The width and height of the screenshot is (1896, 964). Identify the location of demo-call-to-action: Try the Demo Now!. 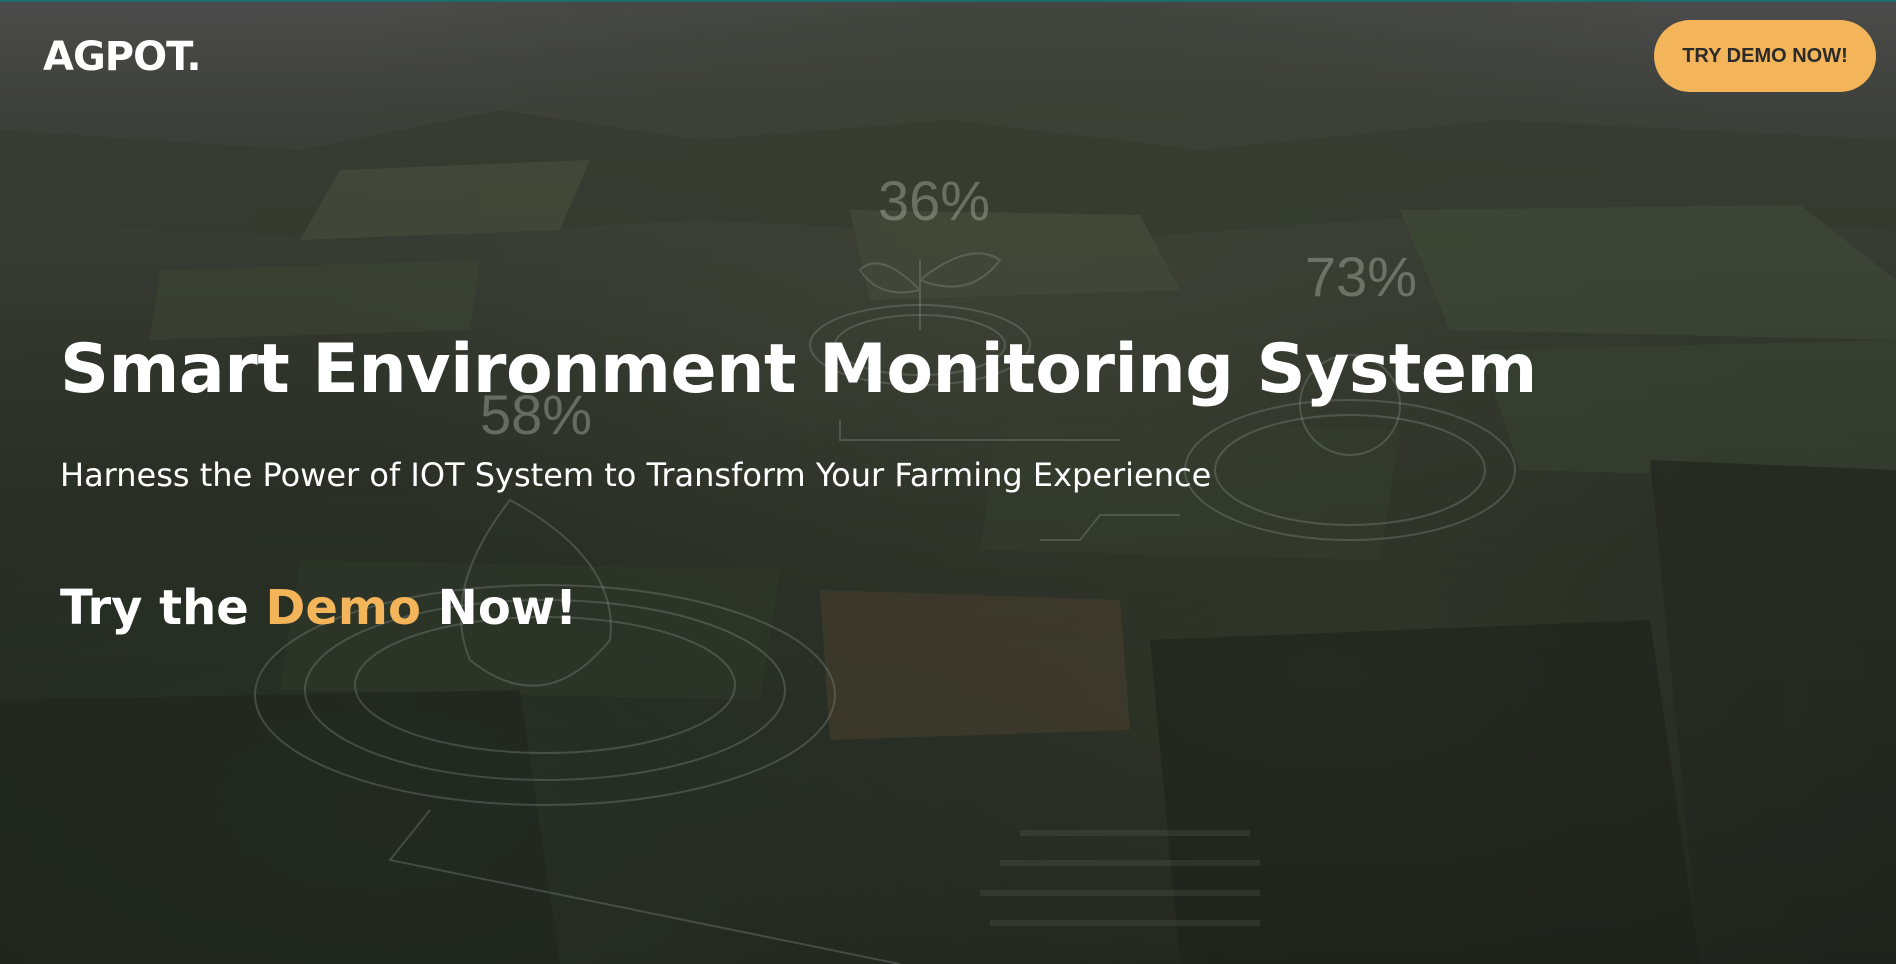
(318, 608).